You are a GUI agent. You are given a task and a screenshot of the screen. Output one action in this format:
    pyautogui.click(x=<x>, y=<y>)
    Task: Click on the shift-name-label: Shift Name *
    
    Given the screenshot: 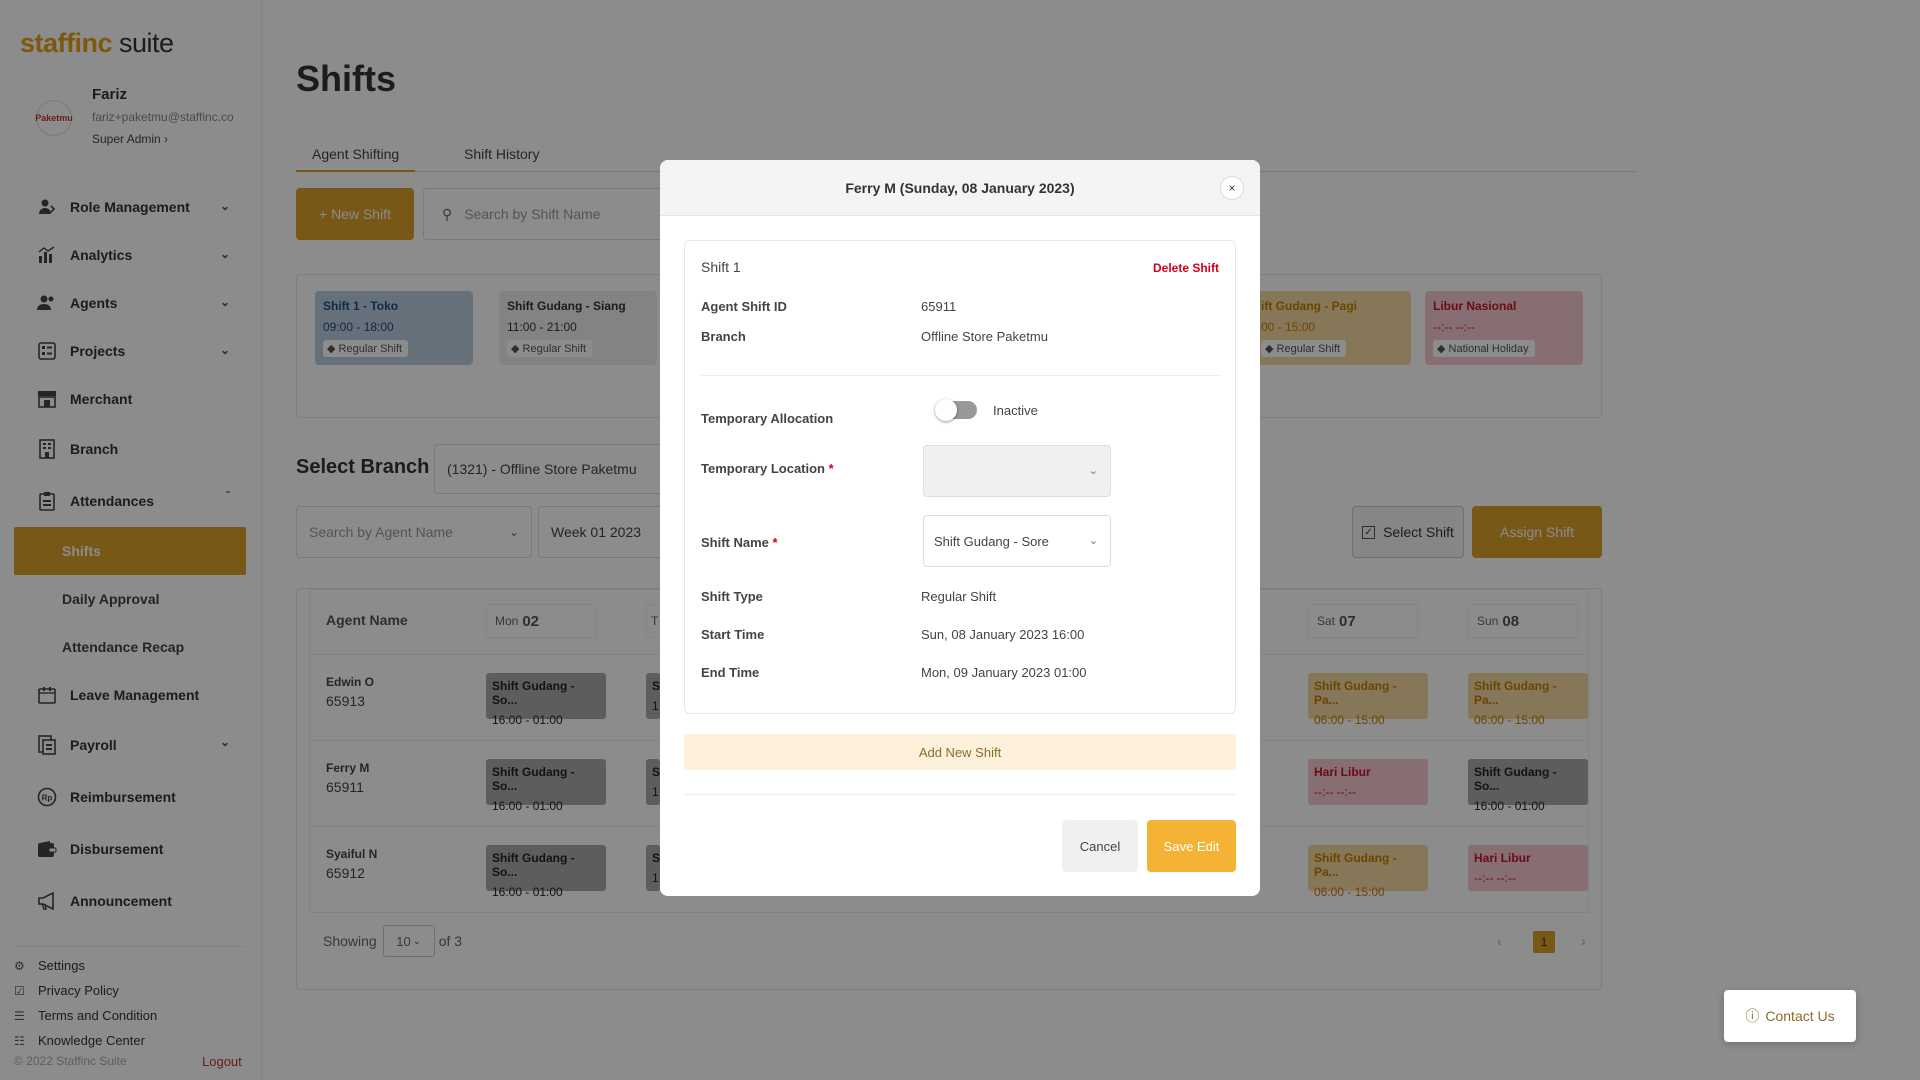 What is the action you would take?
    pyautogui.click(x=739, y=542)
    